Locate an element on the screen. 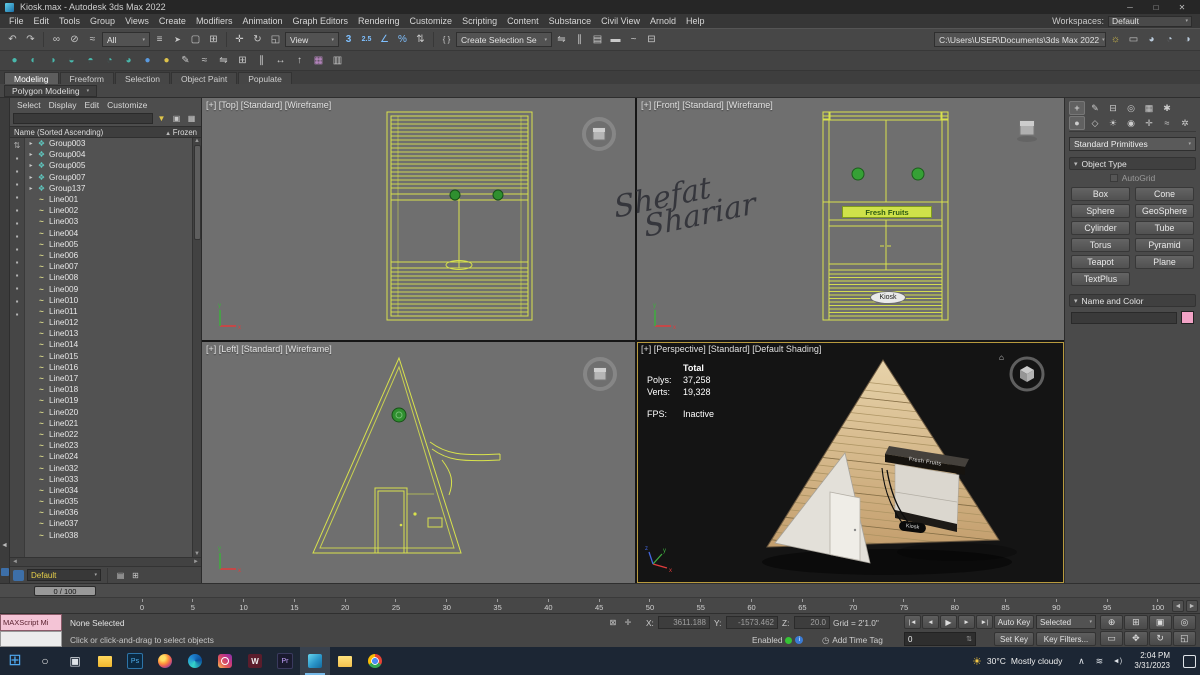  firefox-icon is located at coordinates (165, 661).